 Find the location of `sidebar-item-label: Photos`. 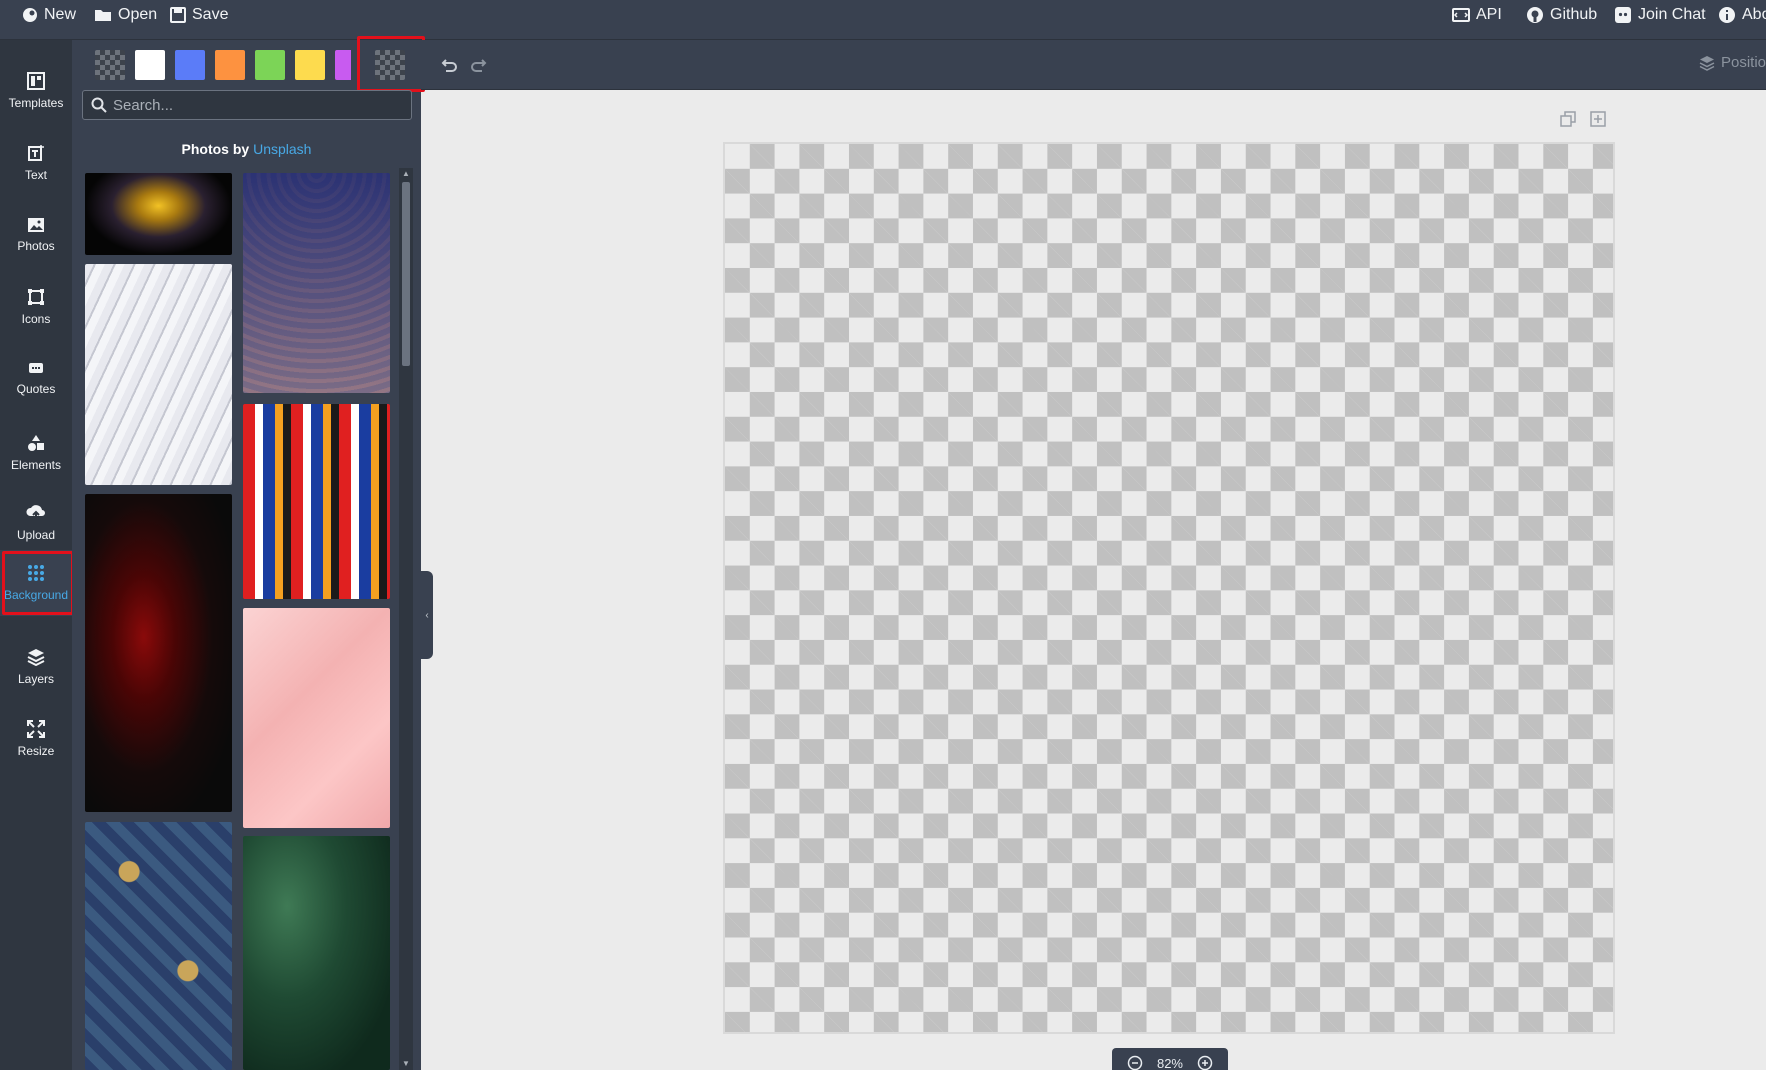

sidebar-item-label: Photos is located at coordinates (36, 246).